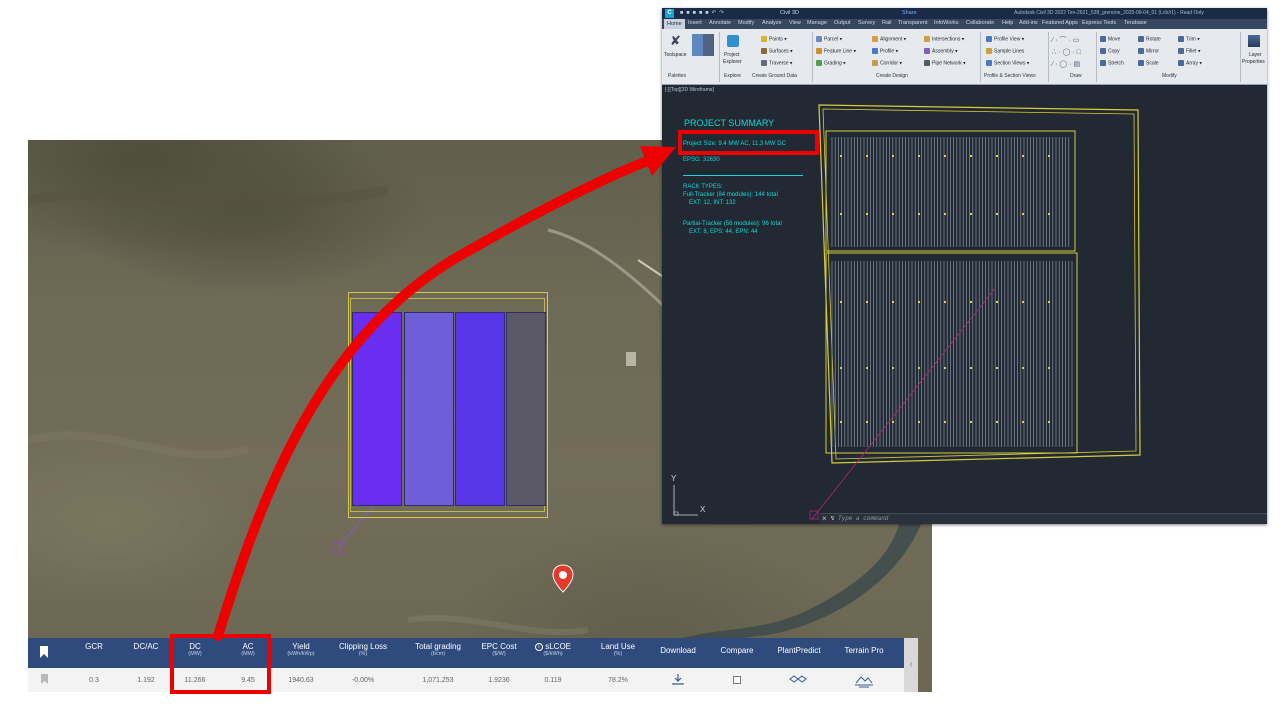  I want to click on close-icon: ×, so click(824, 518).